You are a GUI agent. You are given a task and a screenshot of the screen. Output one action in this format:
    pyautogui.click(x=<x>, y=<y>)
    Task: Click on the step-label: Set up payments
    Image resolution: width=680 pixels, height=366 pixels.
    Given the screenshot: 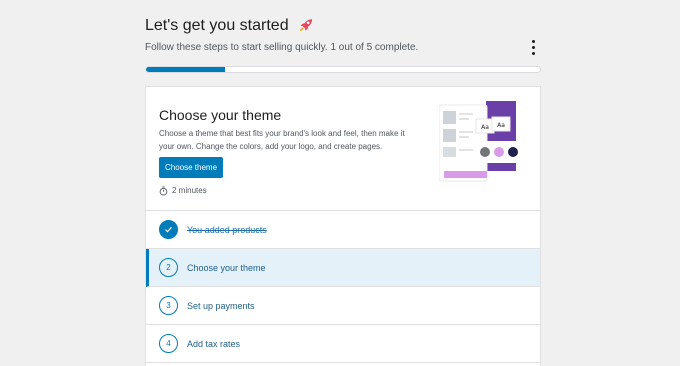 What is the action you would take?
    pyautogui.click(x=221, y=306)
    